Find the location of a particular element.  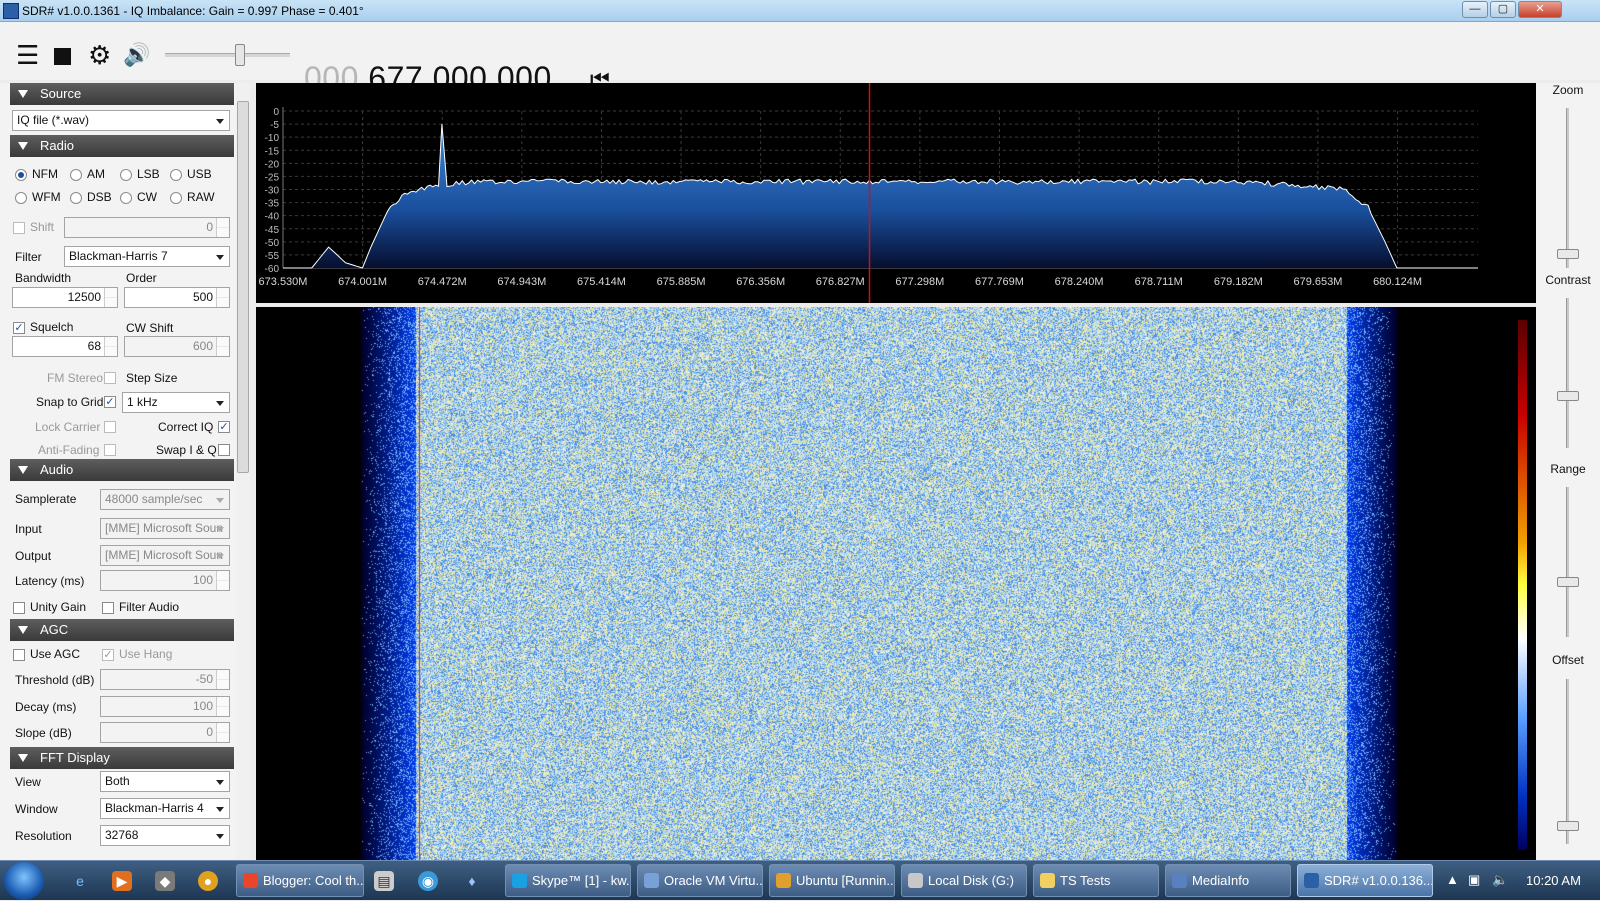

mode-radio-nfm is located at coordinates (21, 175).